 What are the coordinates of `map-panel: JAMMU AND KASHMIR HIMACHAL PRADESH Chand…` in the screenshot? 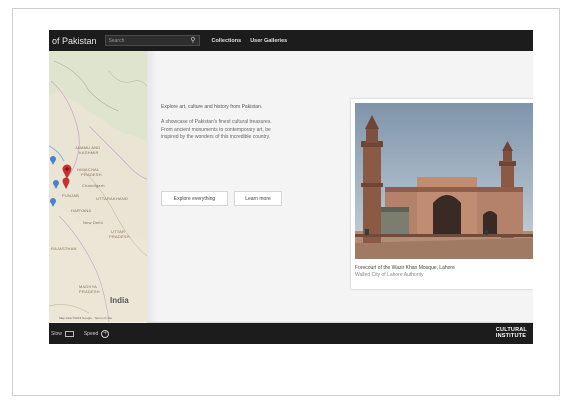 It's located at (98, 186).